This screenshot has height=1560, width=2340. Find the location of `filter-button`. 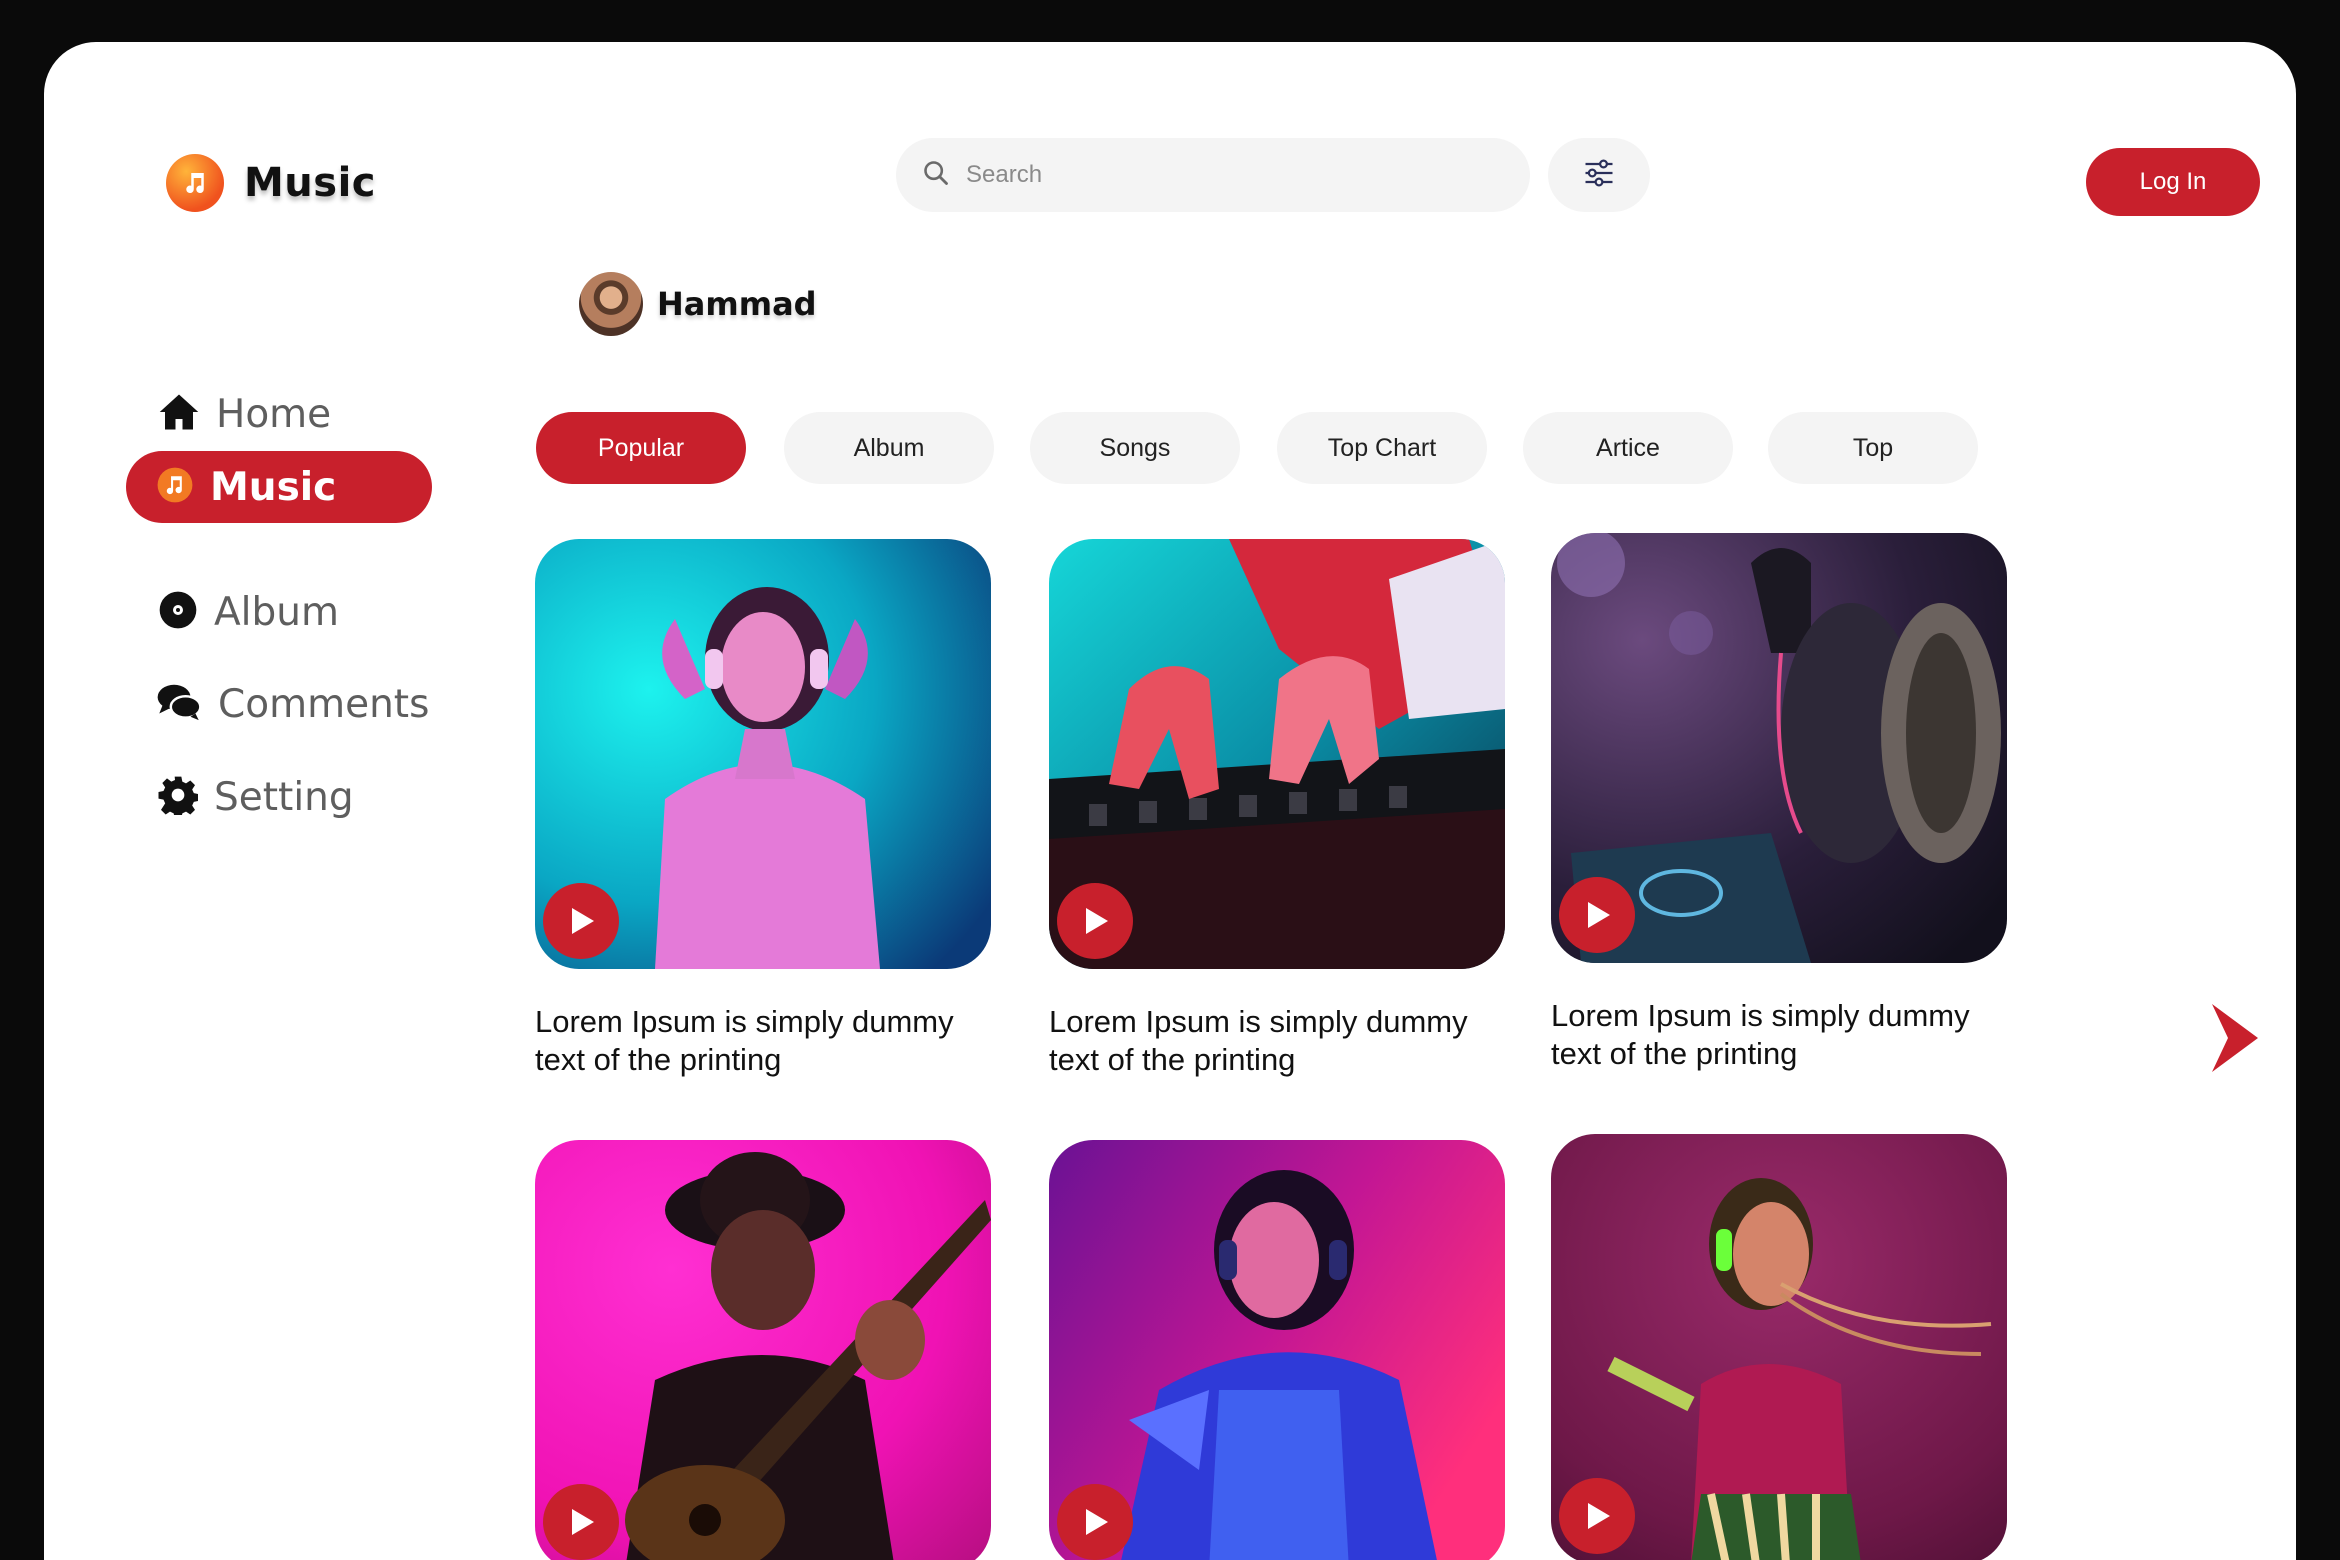

filter-button is located at coordinates (1599, 175).